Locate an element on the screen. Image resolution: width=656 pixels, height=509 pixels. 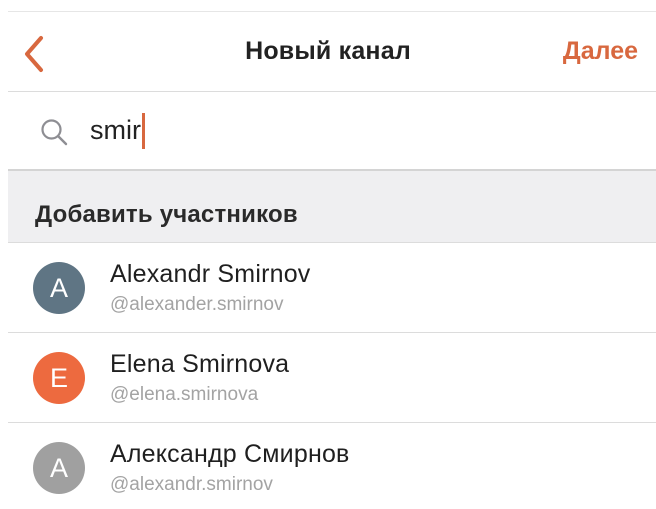
search-input: smir is located at coordinates (117, 130).